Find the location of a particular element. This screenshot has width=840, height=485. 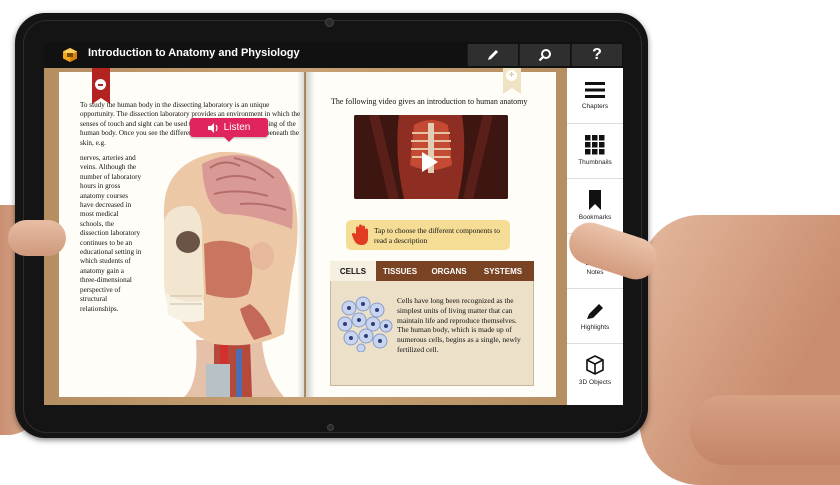

search-icon is located at coordinates (544, 55).